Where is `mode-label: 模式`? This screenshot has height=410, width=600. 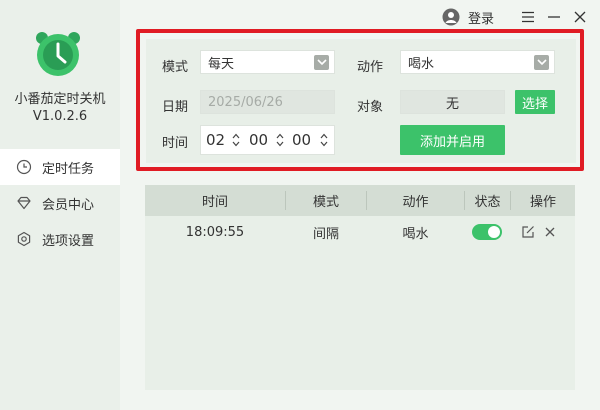 mode-label: 模式 is located at coordinates (175, 67).